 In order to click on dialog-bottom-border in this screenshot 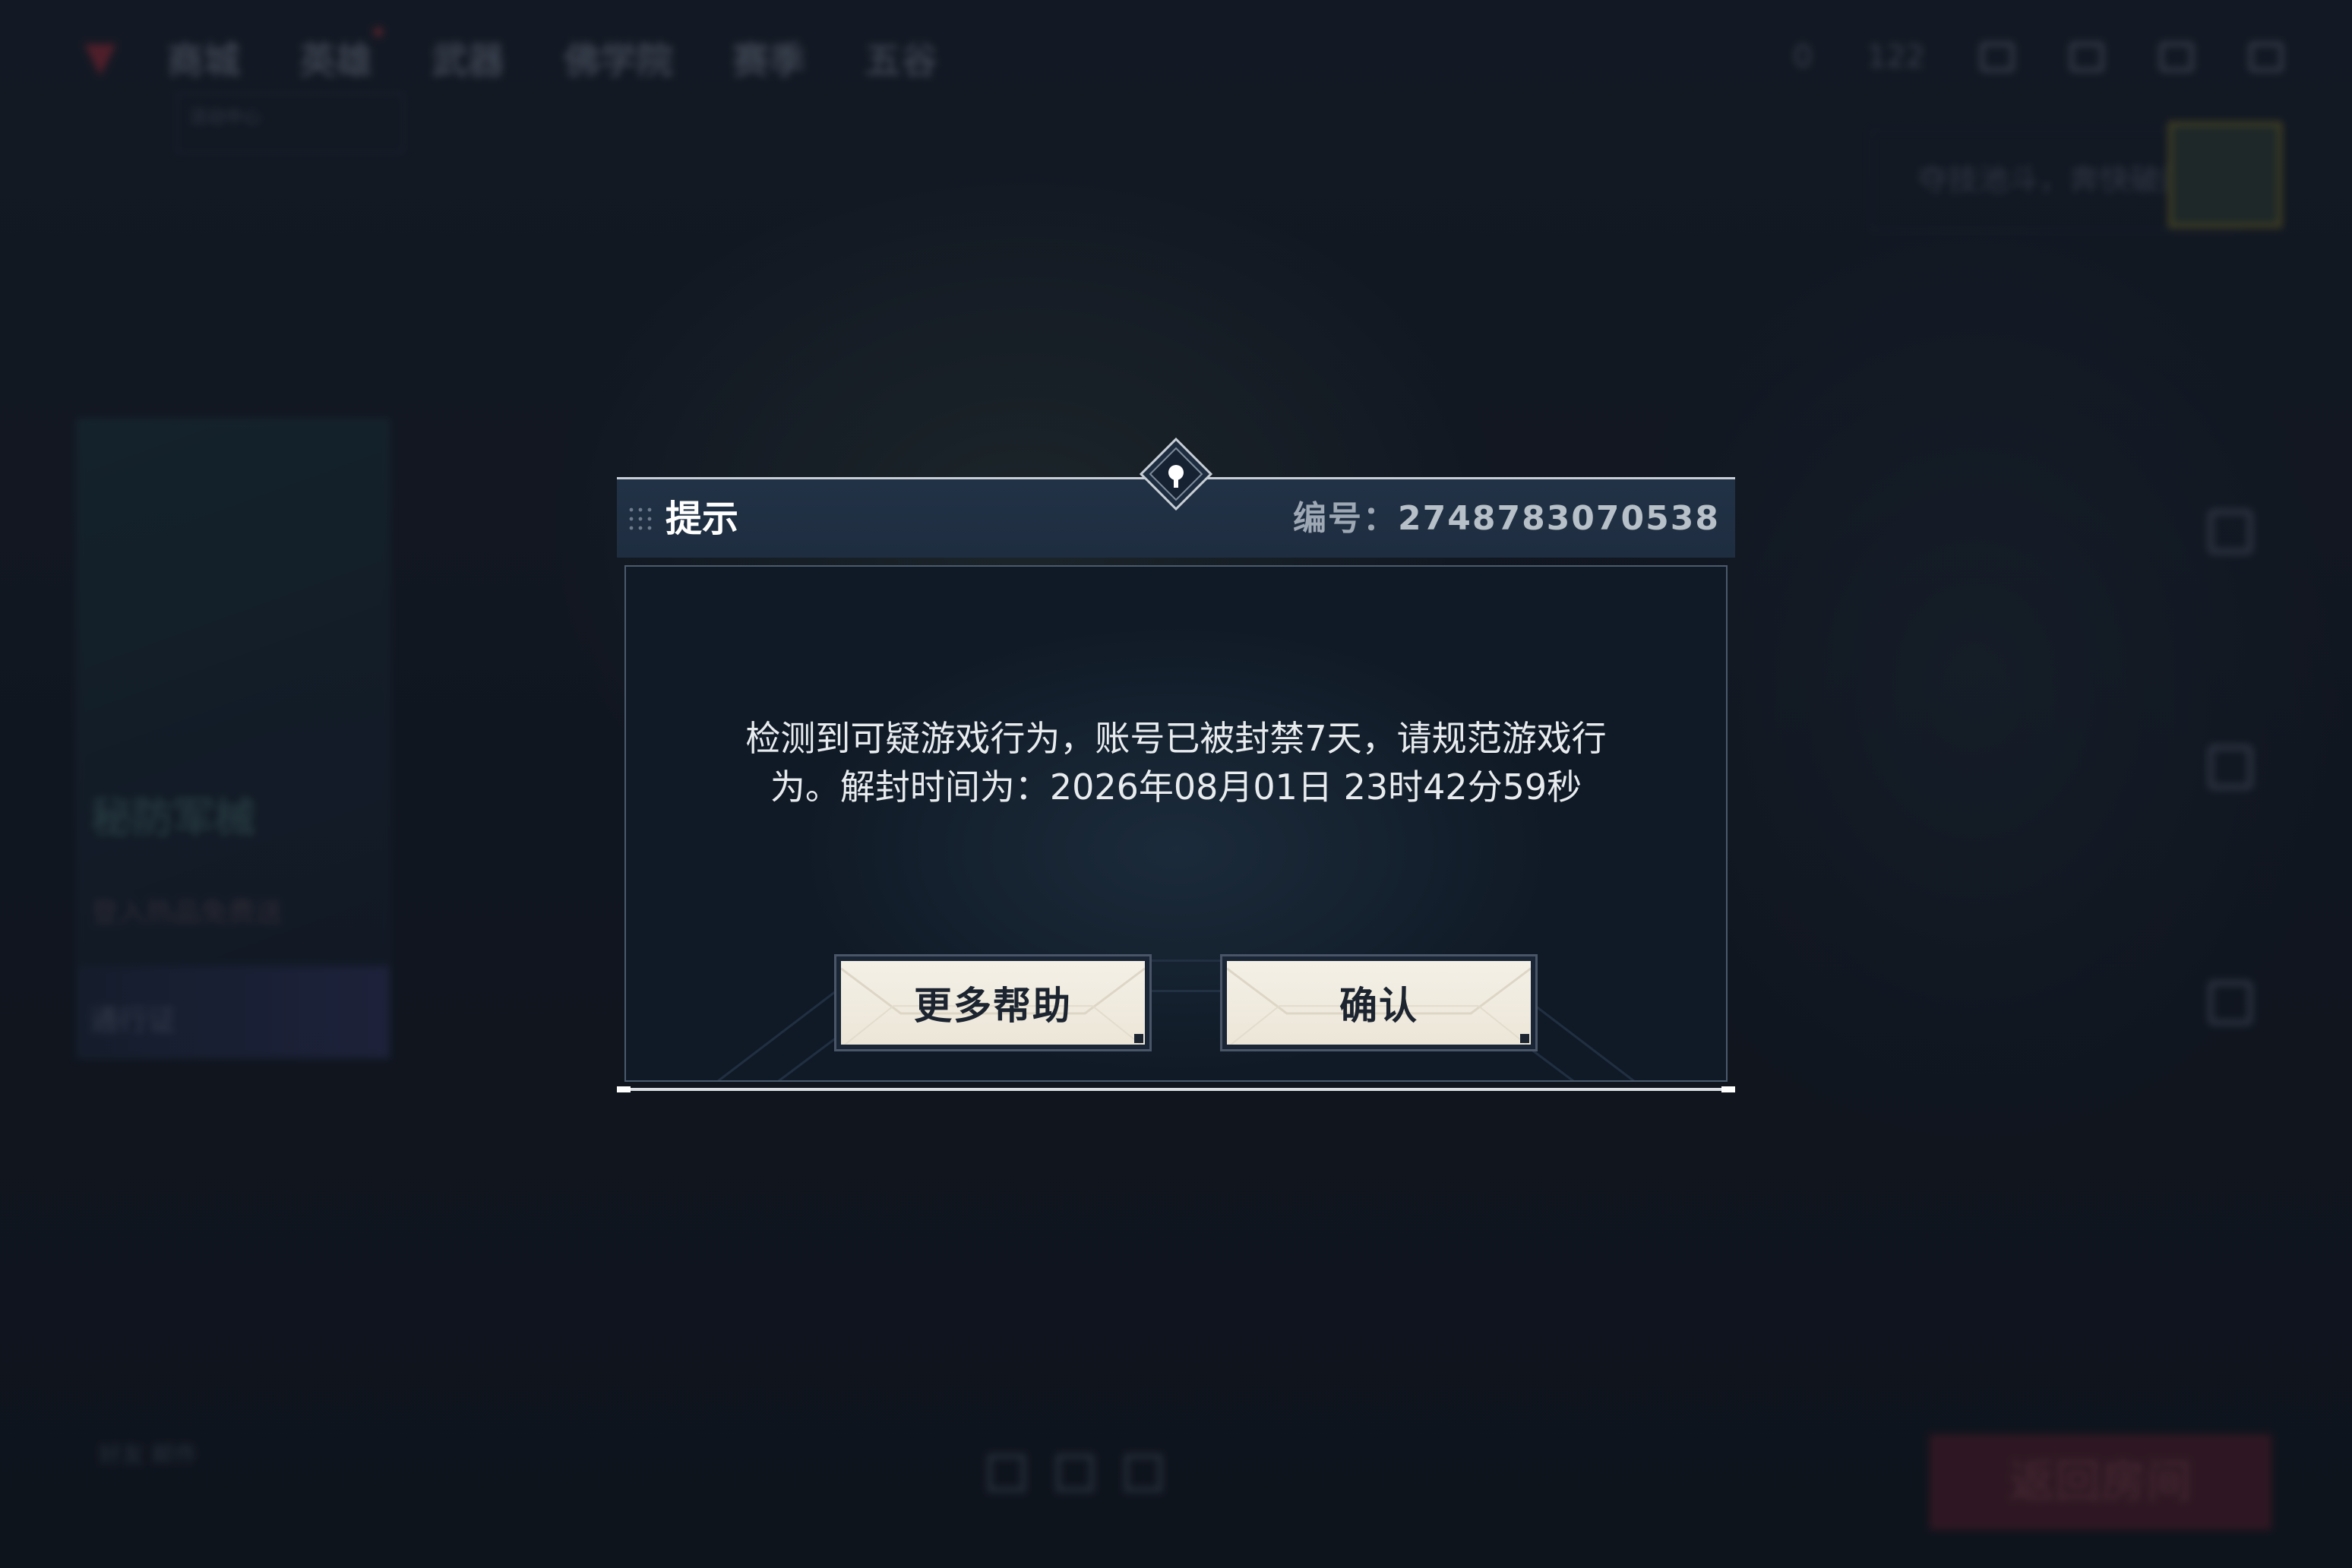, I will do `click(1176, 1089)`.